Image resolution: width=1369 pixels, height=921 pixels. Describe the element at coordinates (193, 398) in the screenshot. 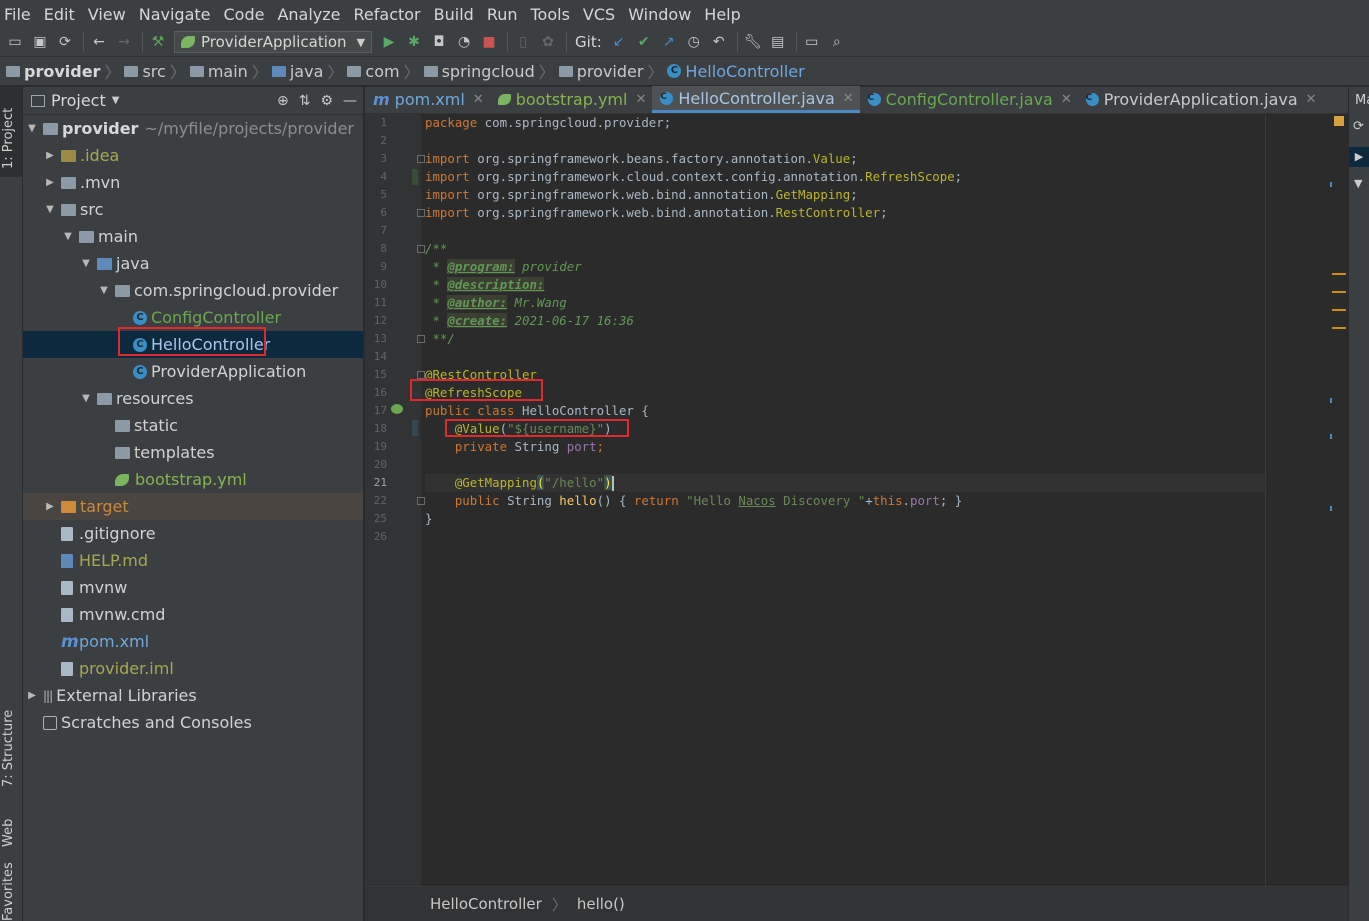

I see `tree-row-resources: ▼ resources` at that location.